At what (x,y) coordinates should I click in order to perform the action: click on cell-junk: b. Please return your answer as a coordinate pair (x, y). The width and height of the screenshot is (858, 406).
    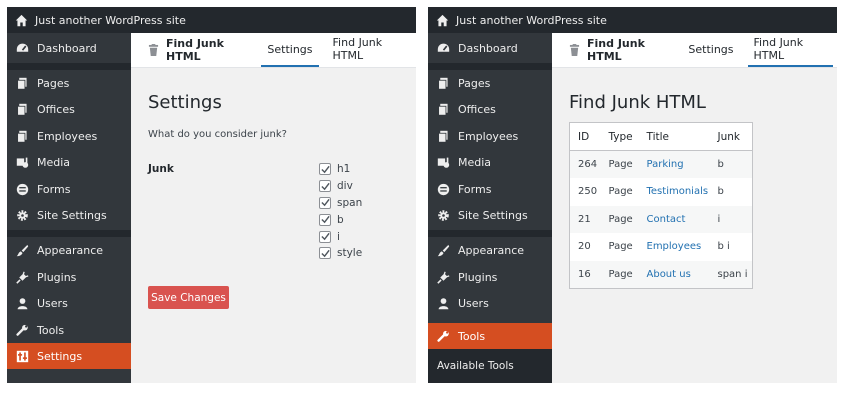
    Looking at the image, I should click on (720, 192).